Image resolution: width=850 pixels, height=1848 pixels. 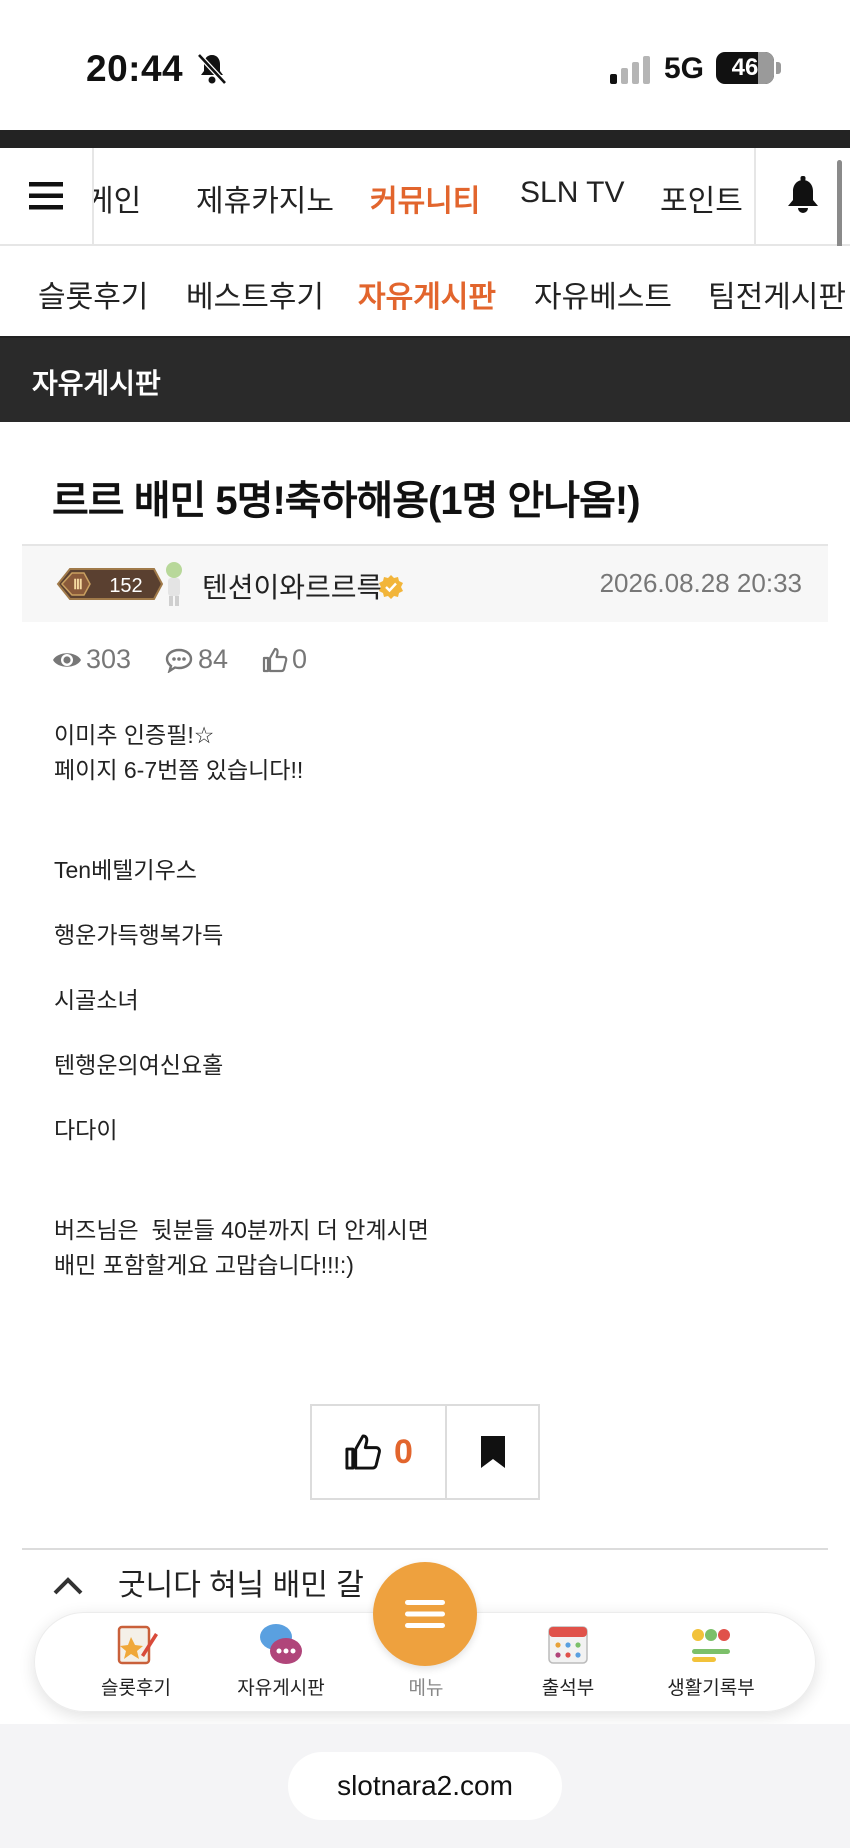 I want to click on divider, so click(x=425, y=1549).